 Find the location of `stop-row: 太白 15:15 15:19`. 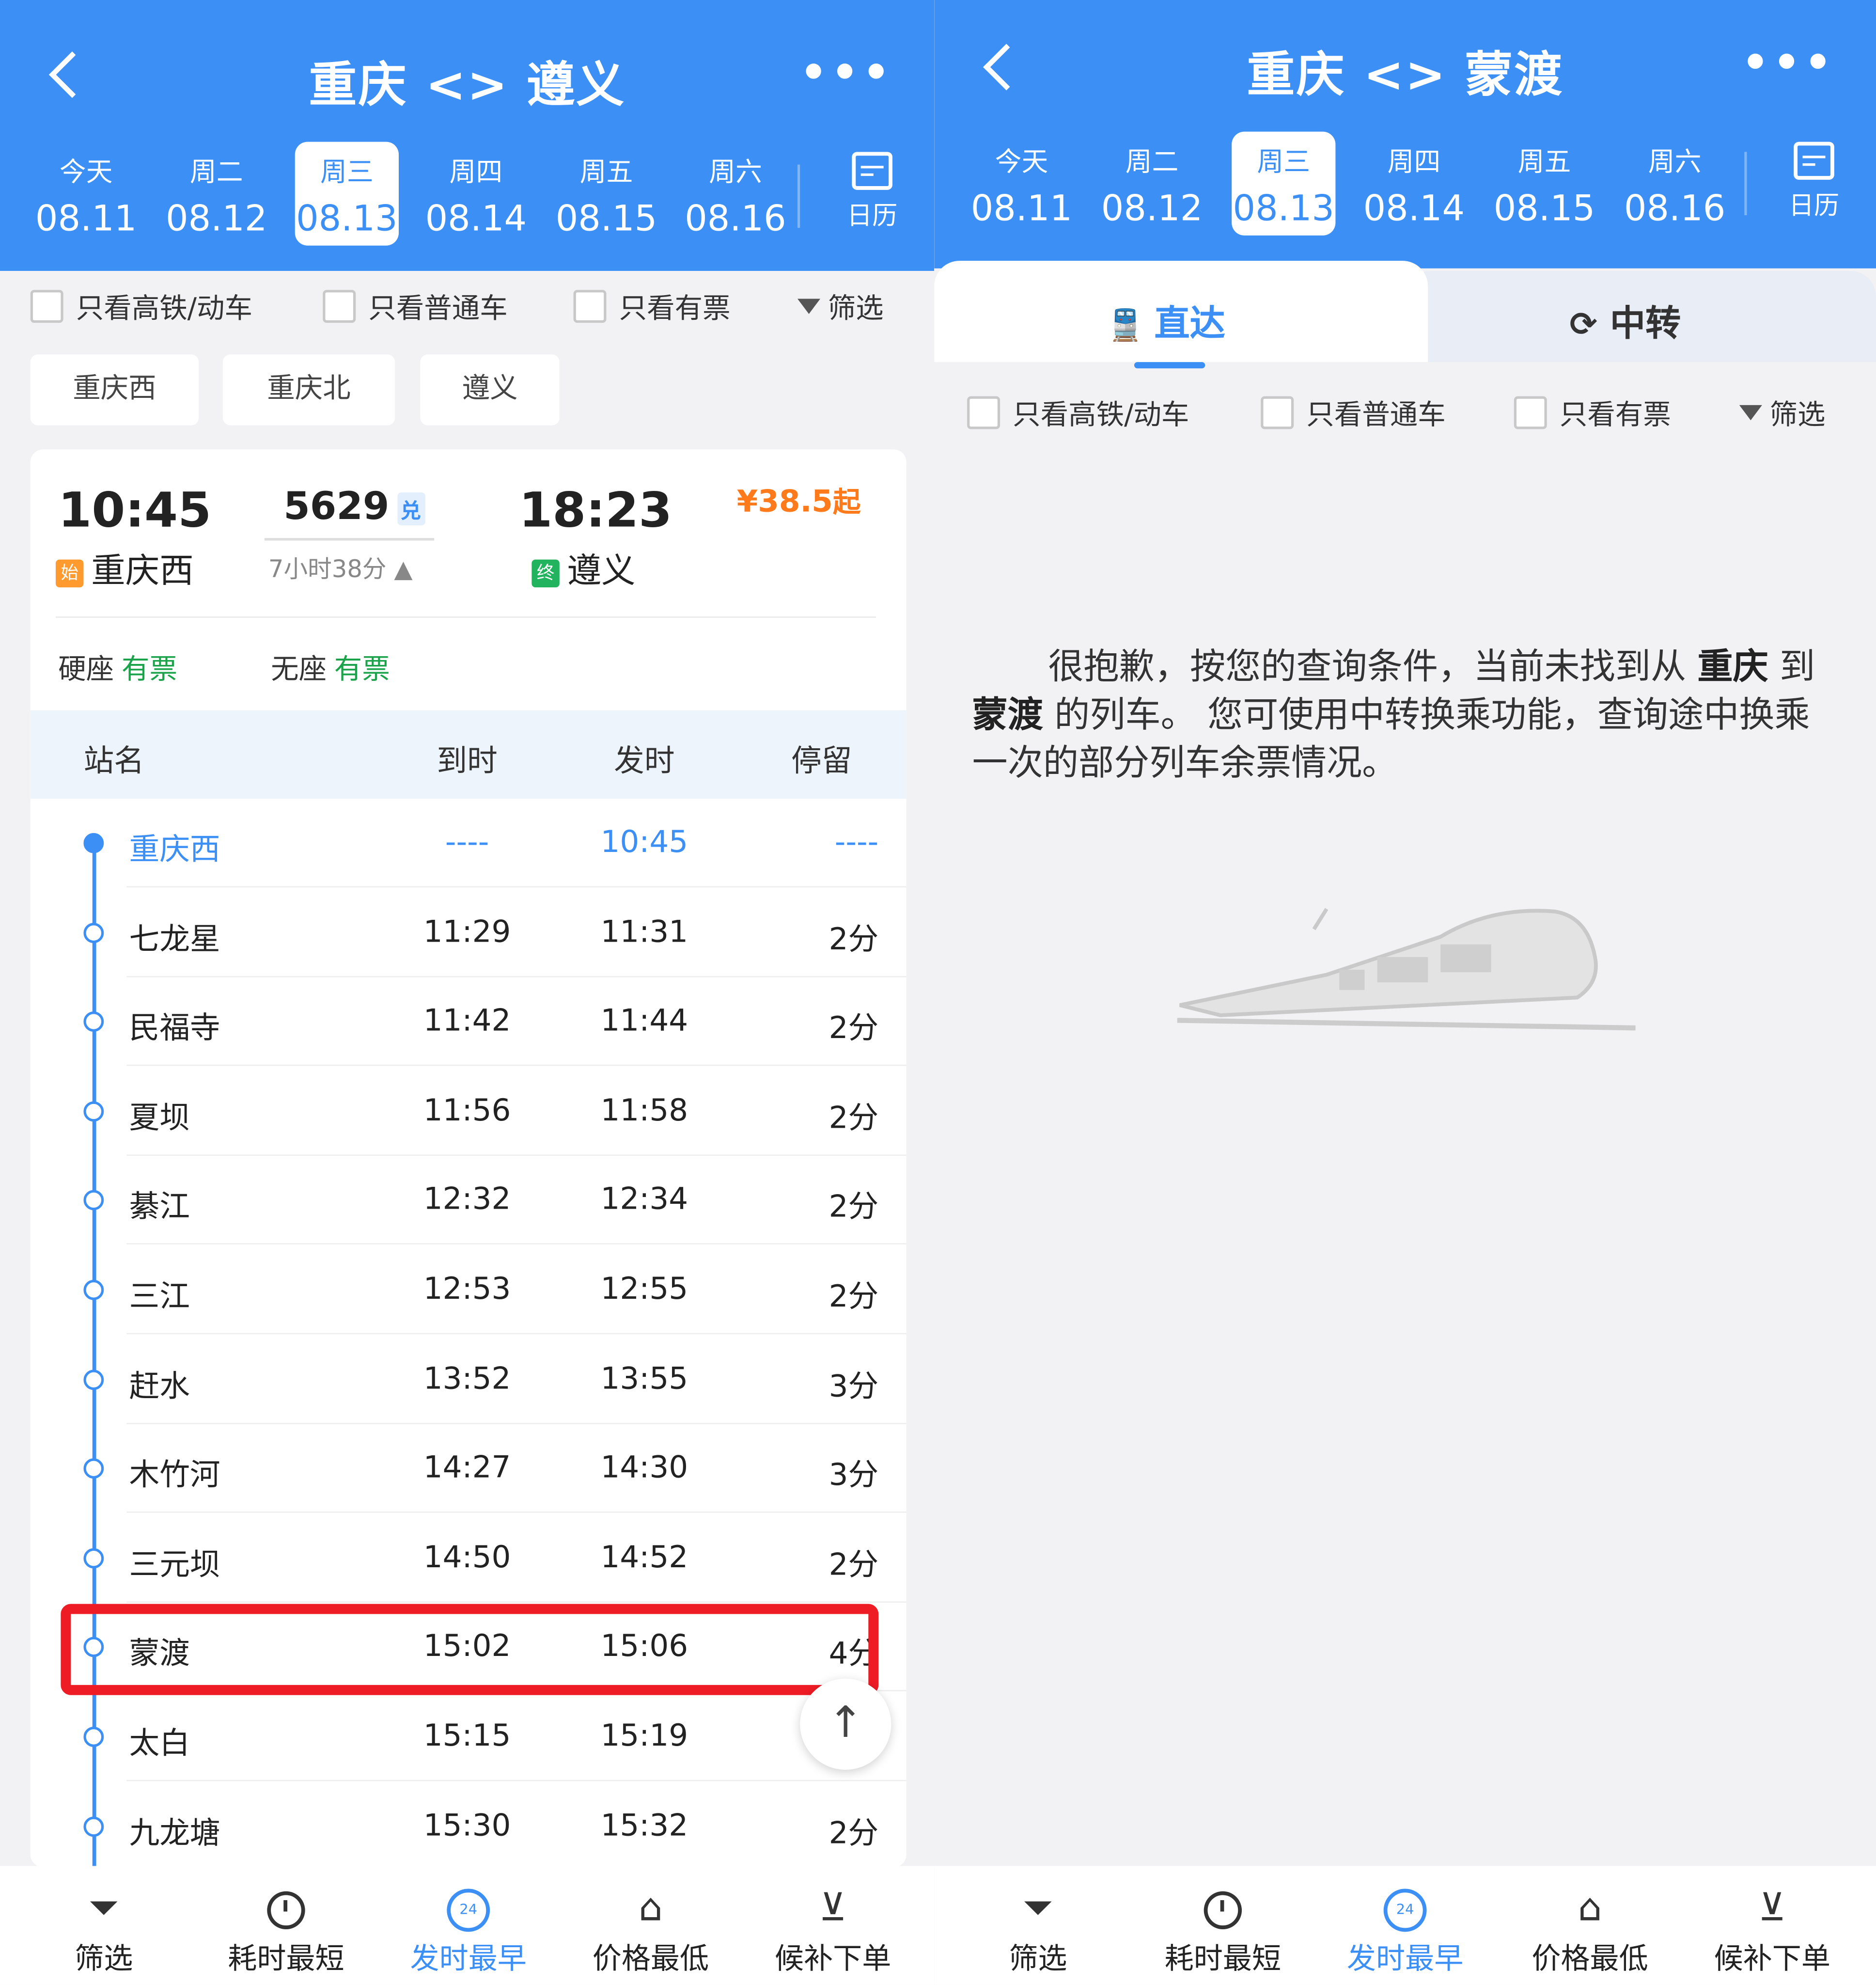

stop-row: 太白 15:15 15:19 is located at coordinates (469, 1737).